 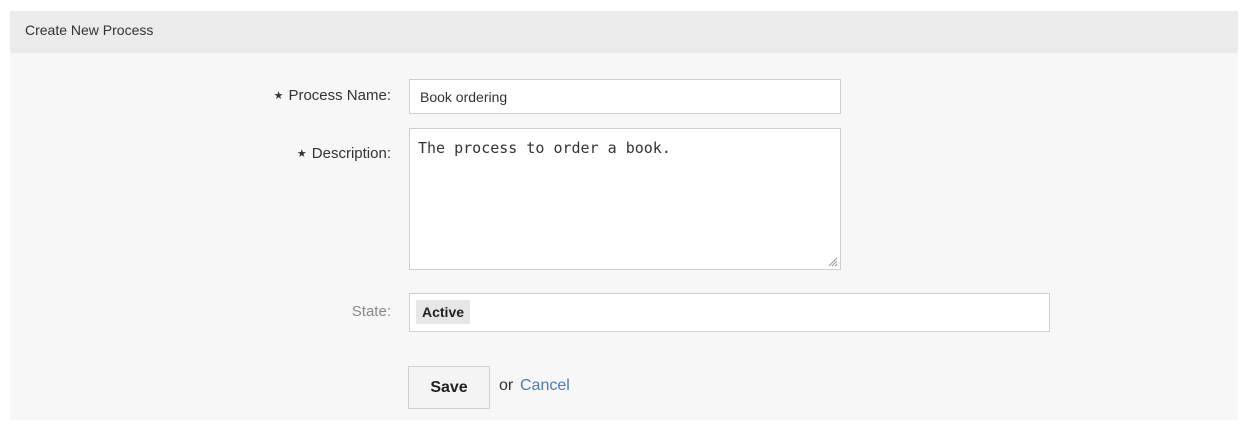 What do you see at coordinates (443, 312) in the screenshot?
I see `state-selected-token: Active` at bounding box center [443, 312].